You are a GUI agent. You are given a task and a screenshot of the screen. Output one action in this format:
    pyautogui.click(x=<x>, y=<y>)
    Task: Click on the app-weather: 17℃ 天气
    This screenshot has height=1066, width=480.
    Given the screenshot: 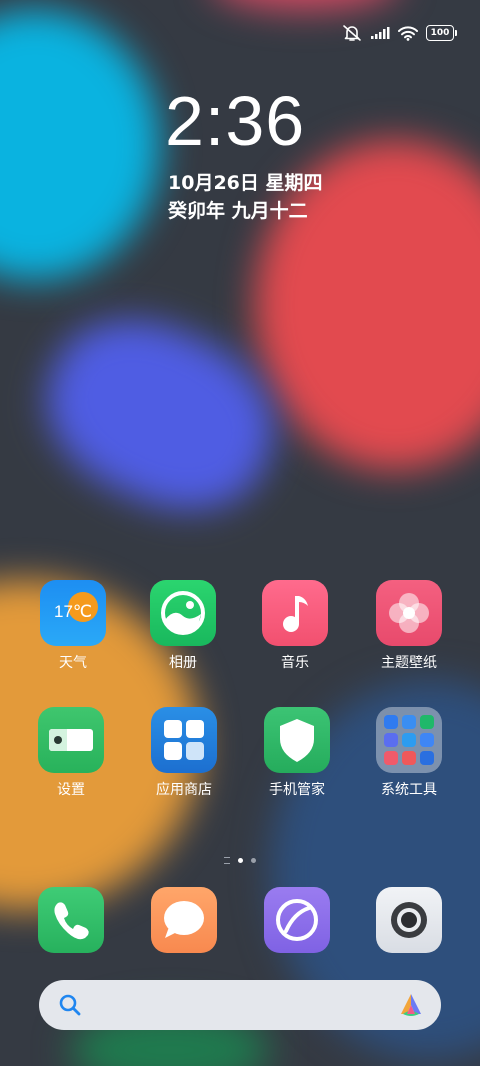 What is the action you would take?
    pyautogui.click(x=73, y=626)
    